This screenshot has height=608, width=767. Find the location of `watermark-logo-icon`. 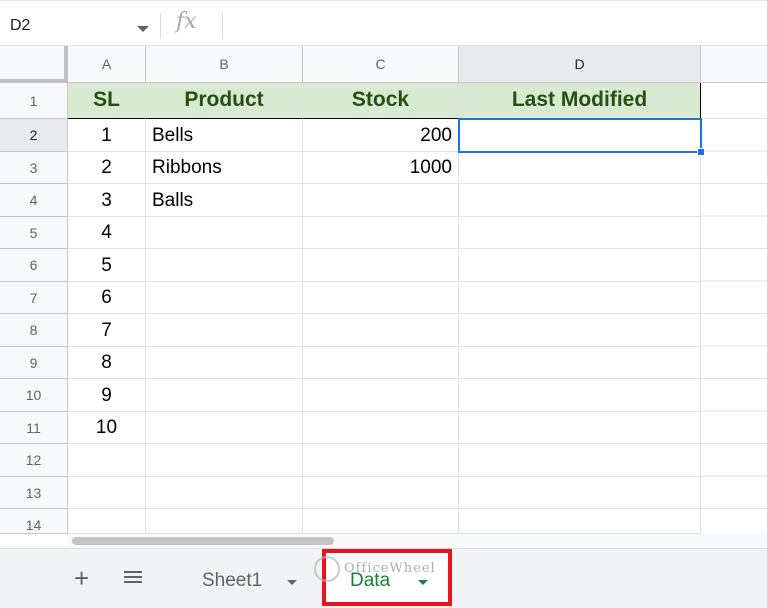

watermark-logo-icon is located at coordinates (327, 569).